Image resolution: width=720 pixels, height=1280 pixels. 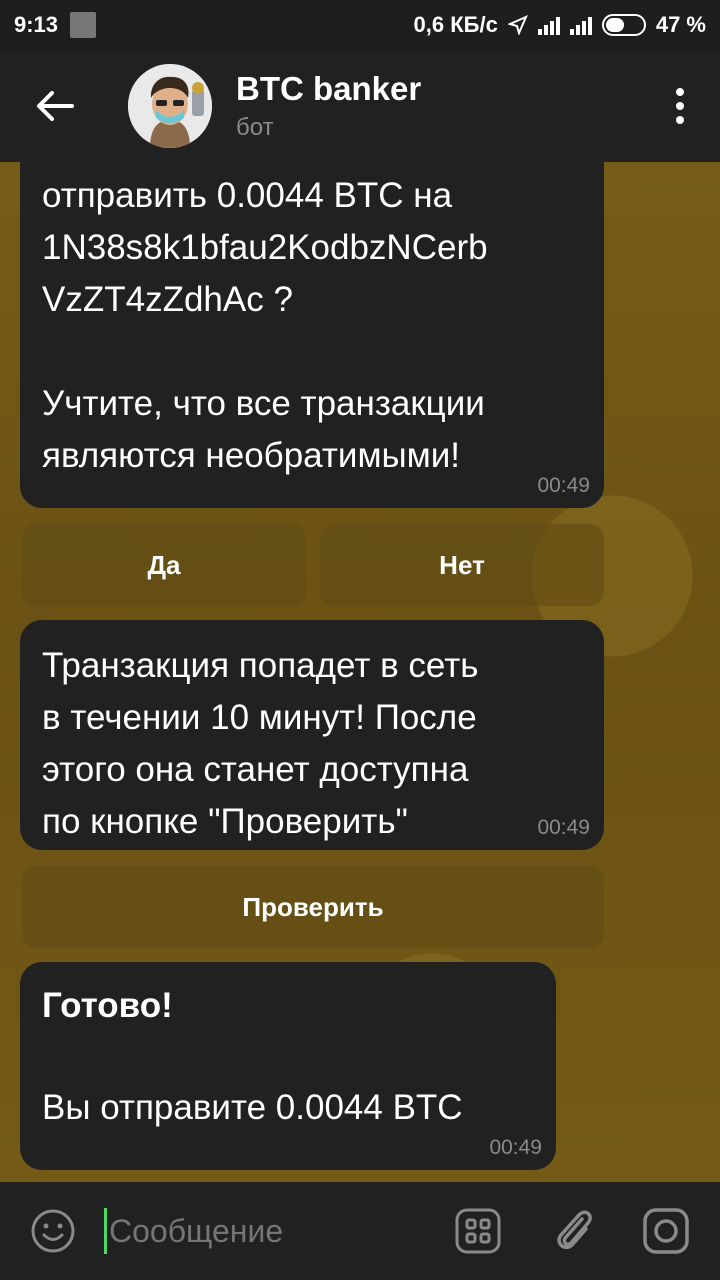 What do you see at coordinates (105, 1231) in the screenshot?
I see `text-cursor` at bounding box center [105, 1231].